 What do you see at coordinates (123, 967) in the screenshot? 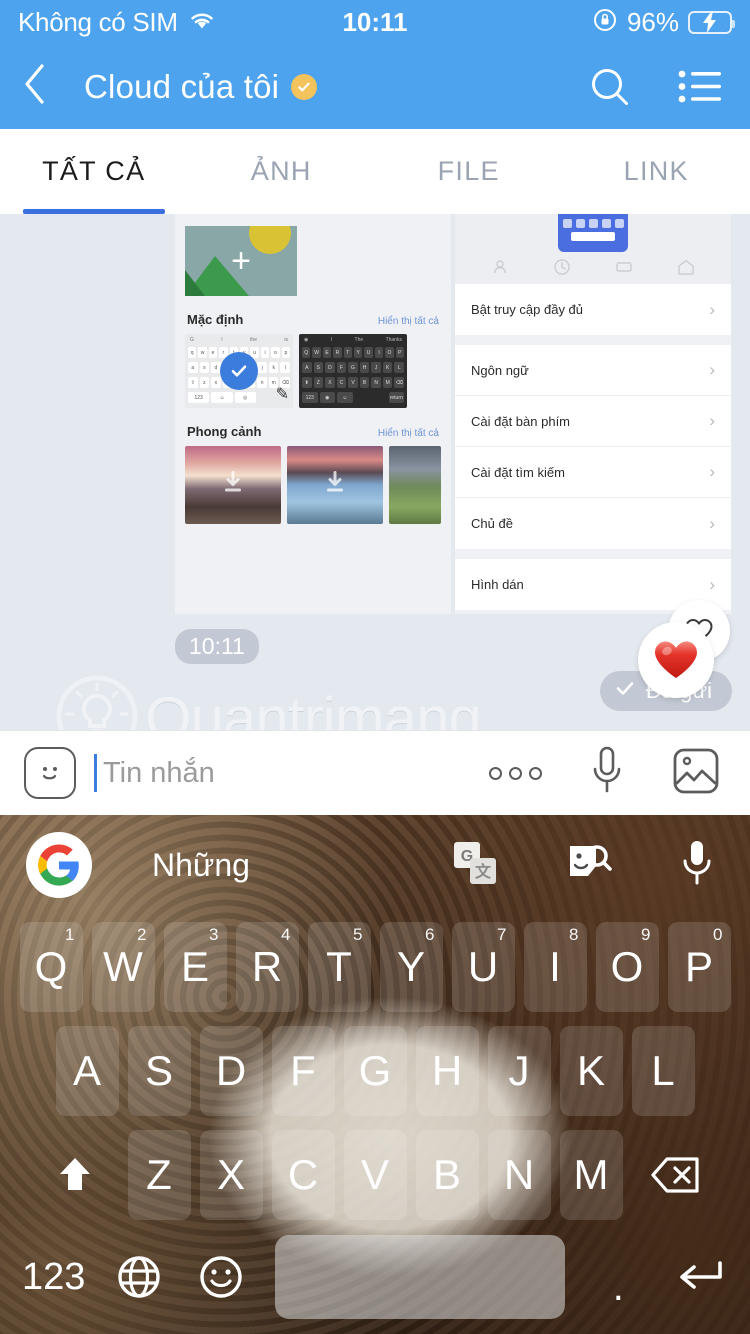
I see `key-w: 2W` at bounding box center [123, 967].